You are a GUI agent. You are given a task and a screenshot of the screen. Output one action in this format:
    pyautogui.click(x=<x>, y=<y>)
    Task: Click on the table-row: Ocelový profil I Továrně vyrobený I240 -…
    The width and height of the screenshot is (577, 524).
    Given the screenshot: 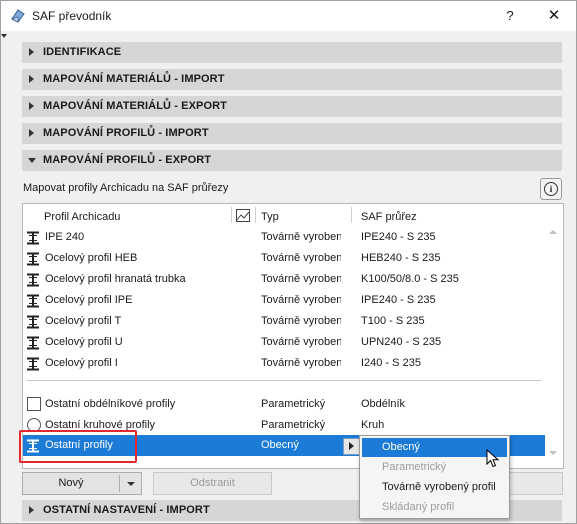 What is the action you would take?
    pyautogui.click(x=284, y=363)
    